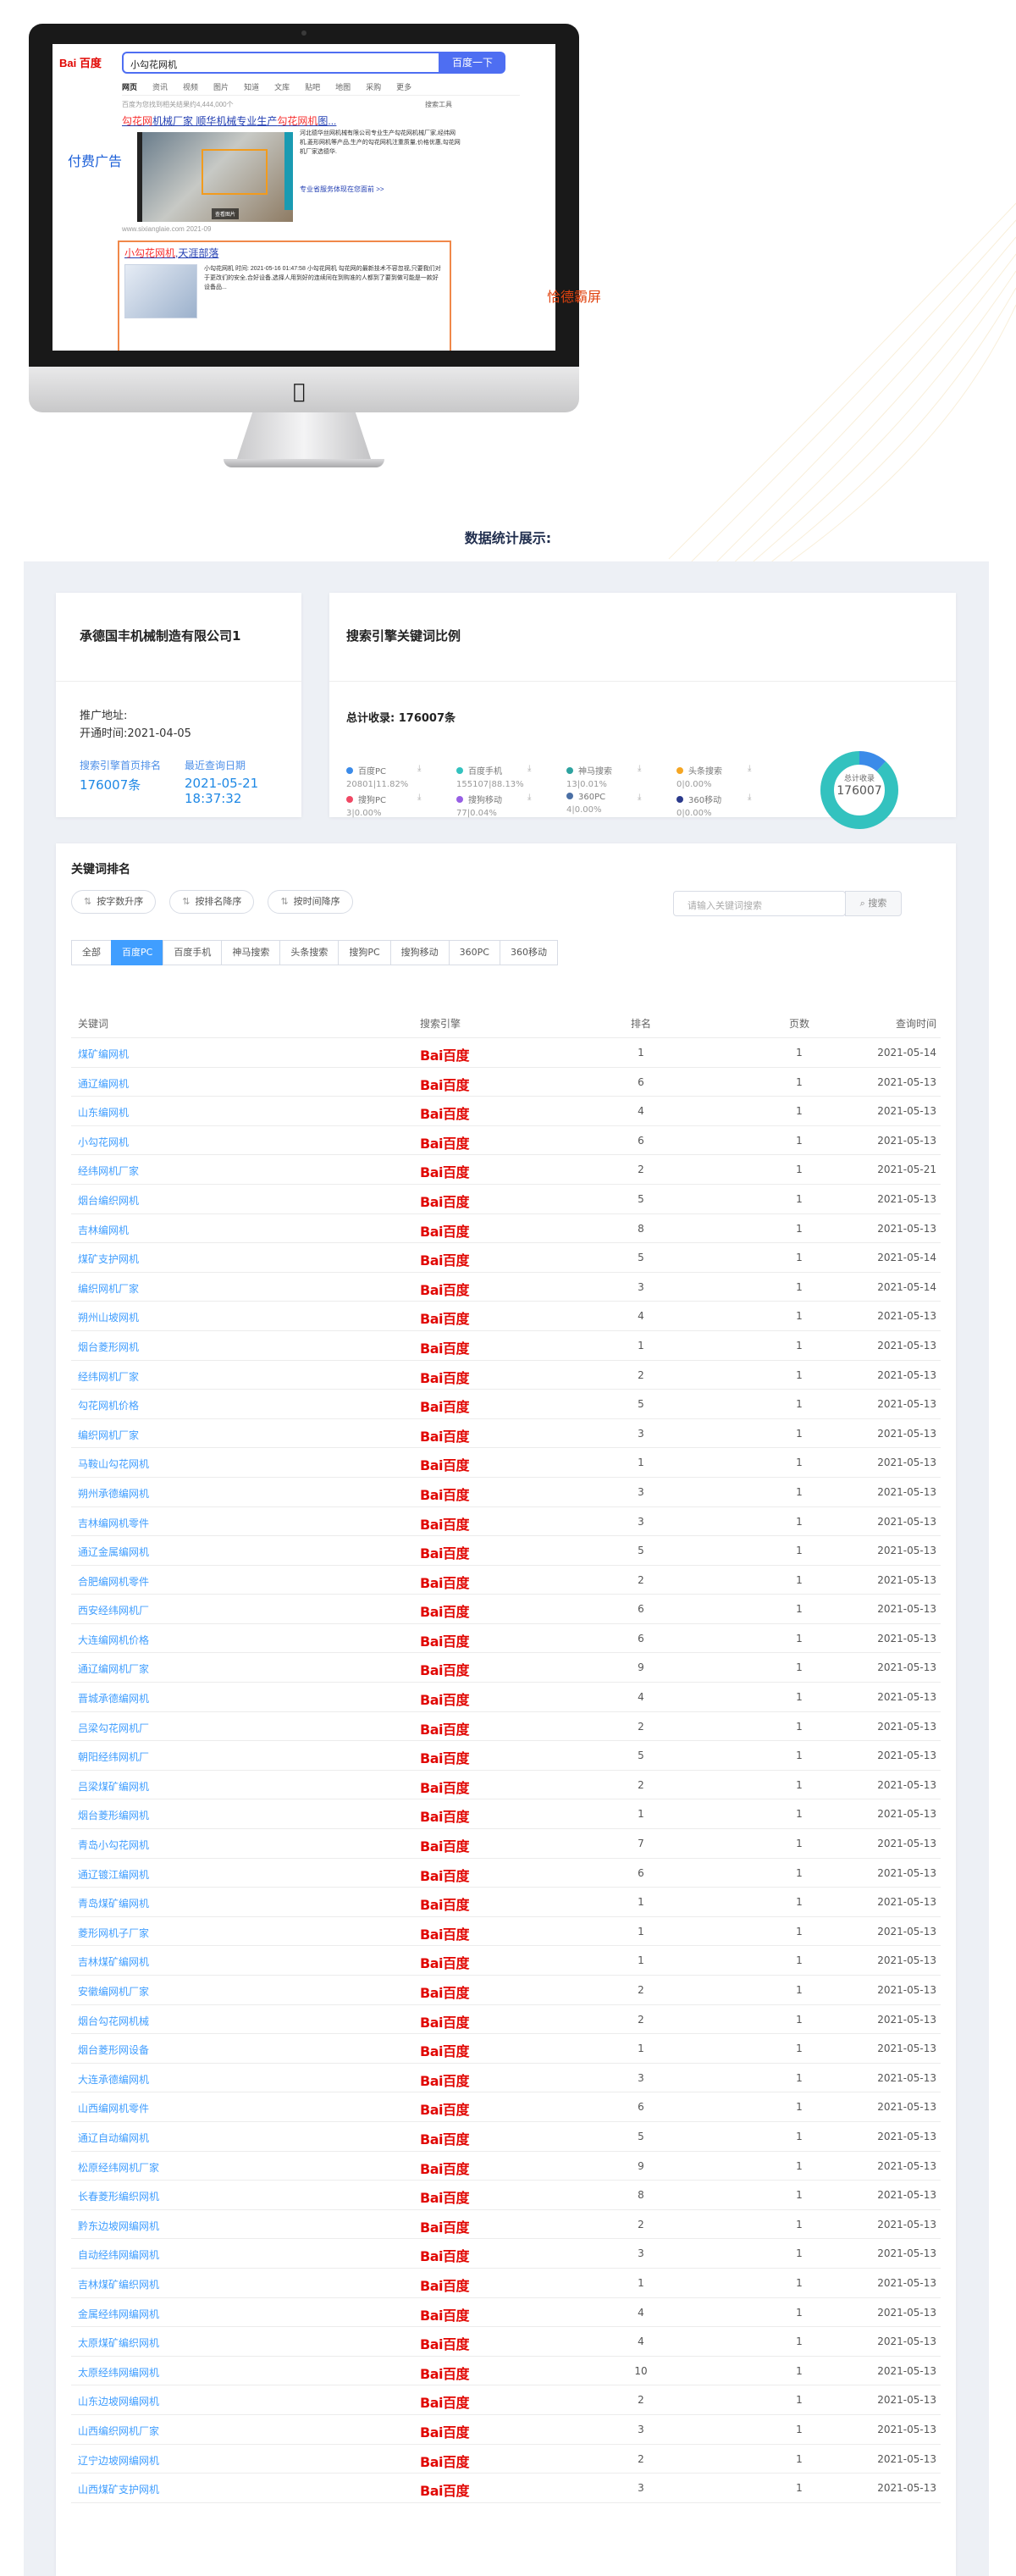 Image resolution: width=1016 pixels, height=2576 pixels. What do you see at coordinates (113, 1845) in the screenshot?
I see `keyword-link: 青岛小勾花网机` at bounding box center [113, 1845].